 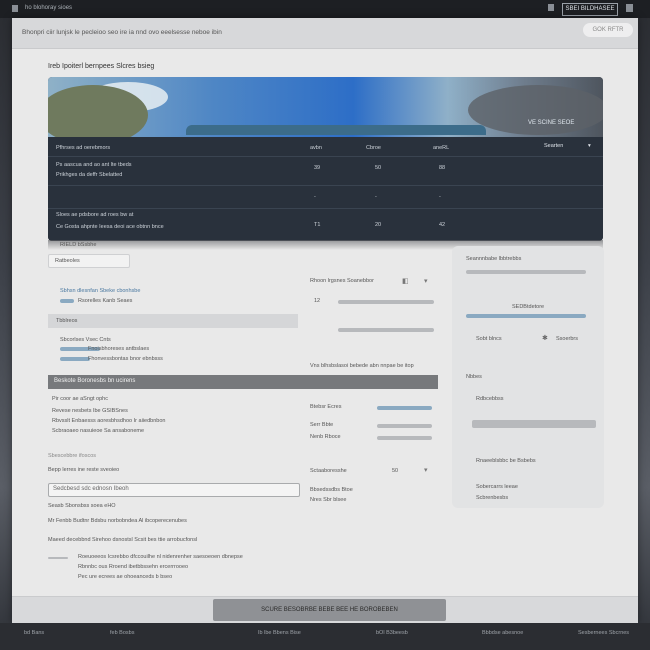 What do you see at coordinates (497, 487) in the screenshot?
I see `side-label: Sobercarrs leeae` at bounding box center [497, 487].